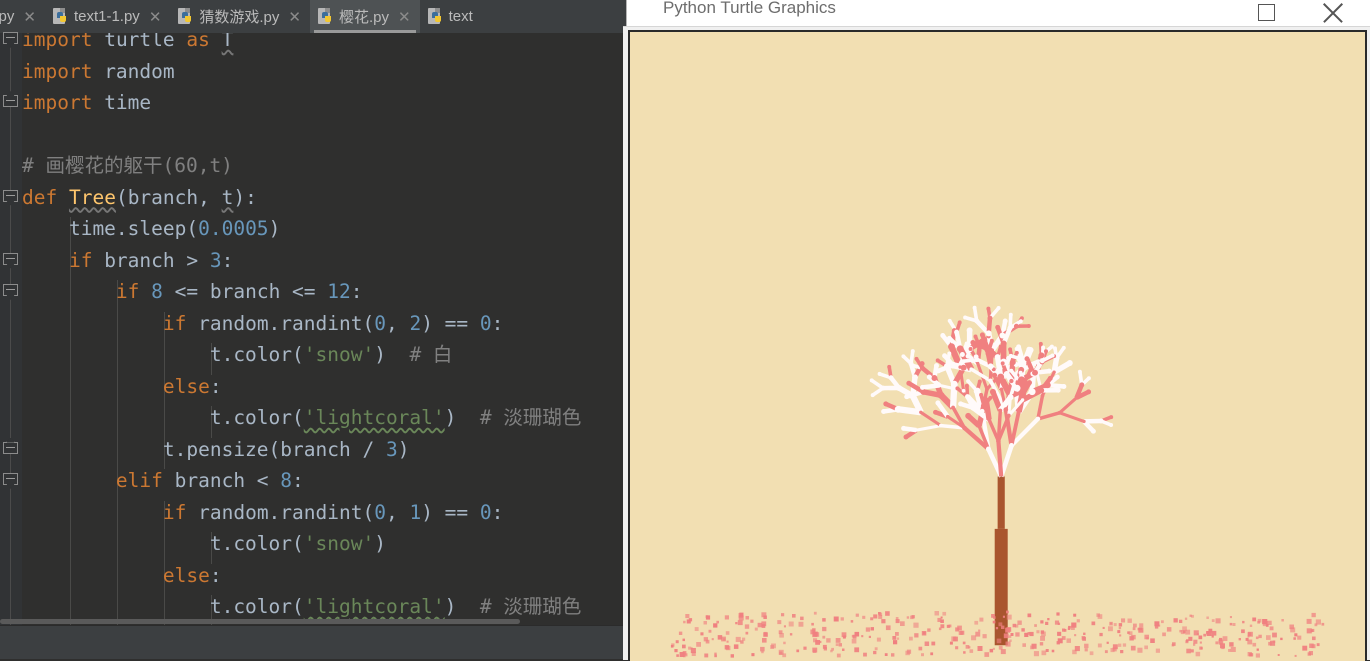 The width and height of the screenshot is (1370, 661). I want to click on code-token: ):, so click(244, 197).